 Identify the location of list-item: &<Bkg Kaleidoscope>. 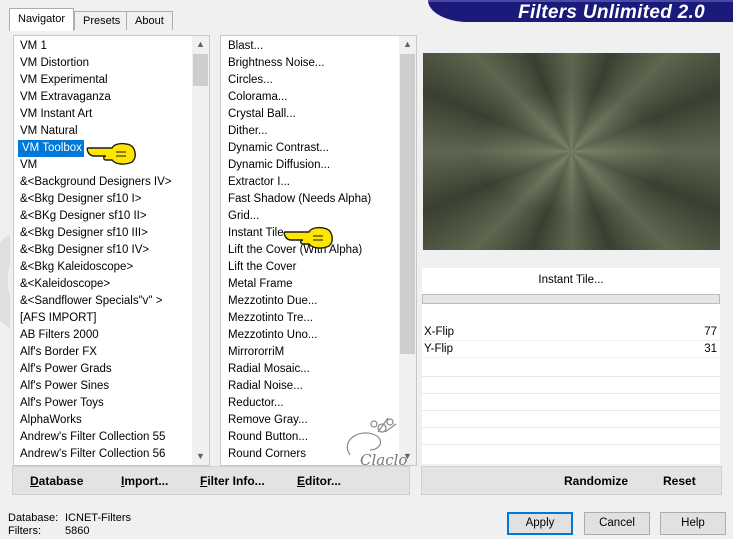
(93, 267).